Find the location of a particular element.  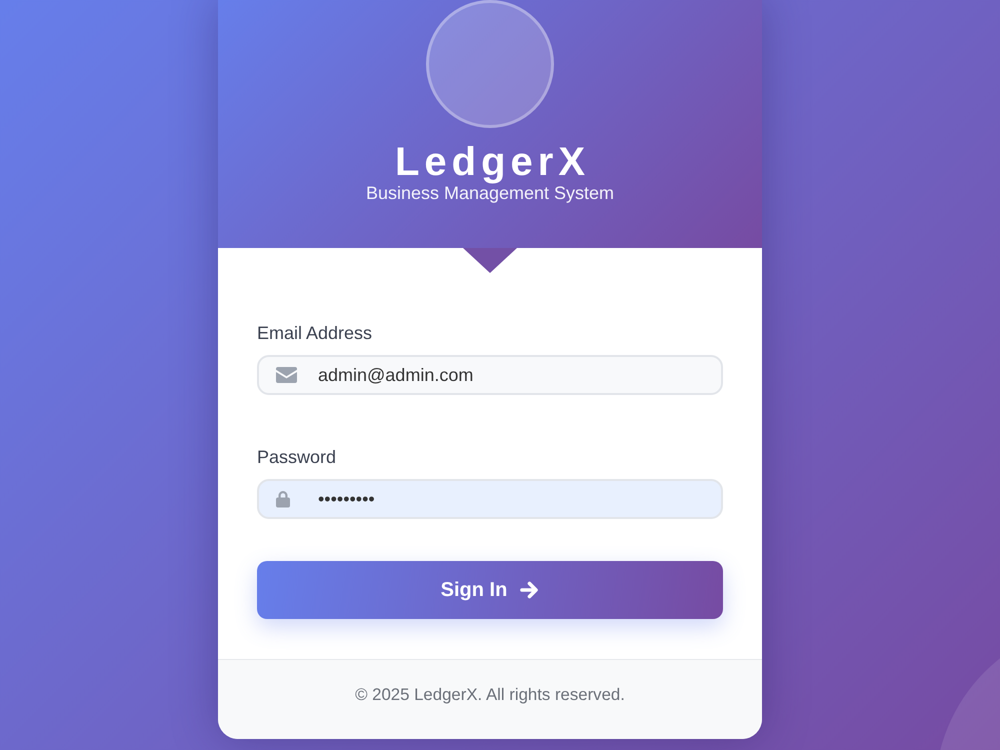

sign-in-button: Sign In is located at coordinates (490, 590).